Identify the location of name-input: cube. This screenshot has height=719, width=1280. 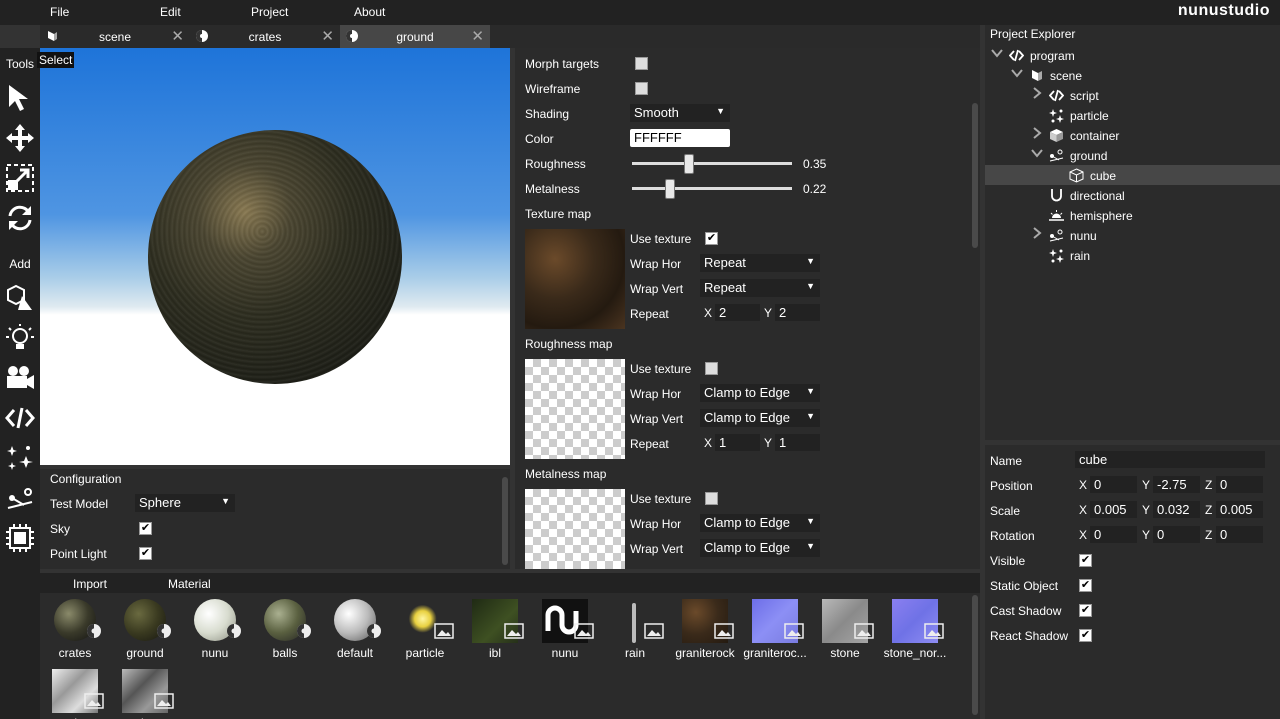
(1170, 459).